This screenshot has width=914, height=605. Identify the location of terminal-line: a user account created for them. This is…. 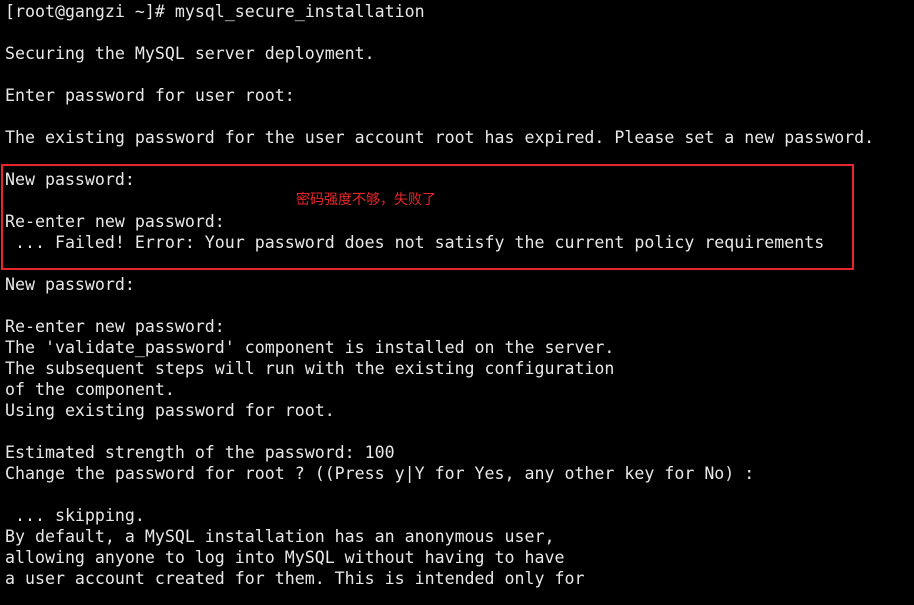
(295, 578).